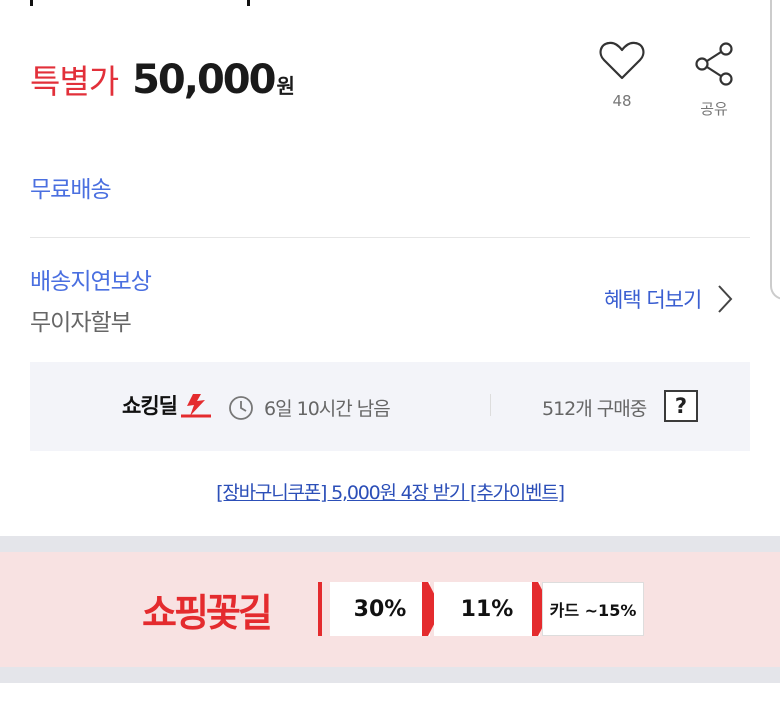 The width and height of the screenshot is (780, 710). I want to click on free-shipping-label: 무료배송, so click(71, 190).